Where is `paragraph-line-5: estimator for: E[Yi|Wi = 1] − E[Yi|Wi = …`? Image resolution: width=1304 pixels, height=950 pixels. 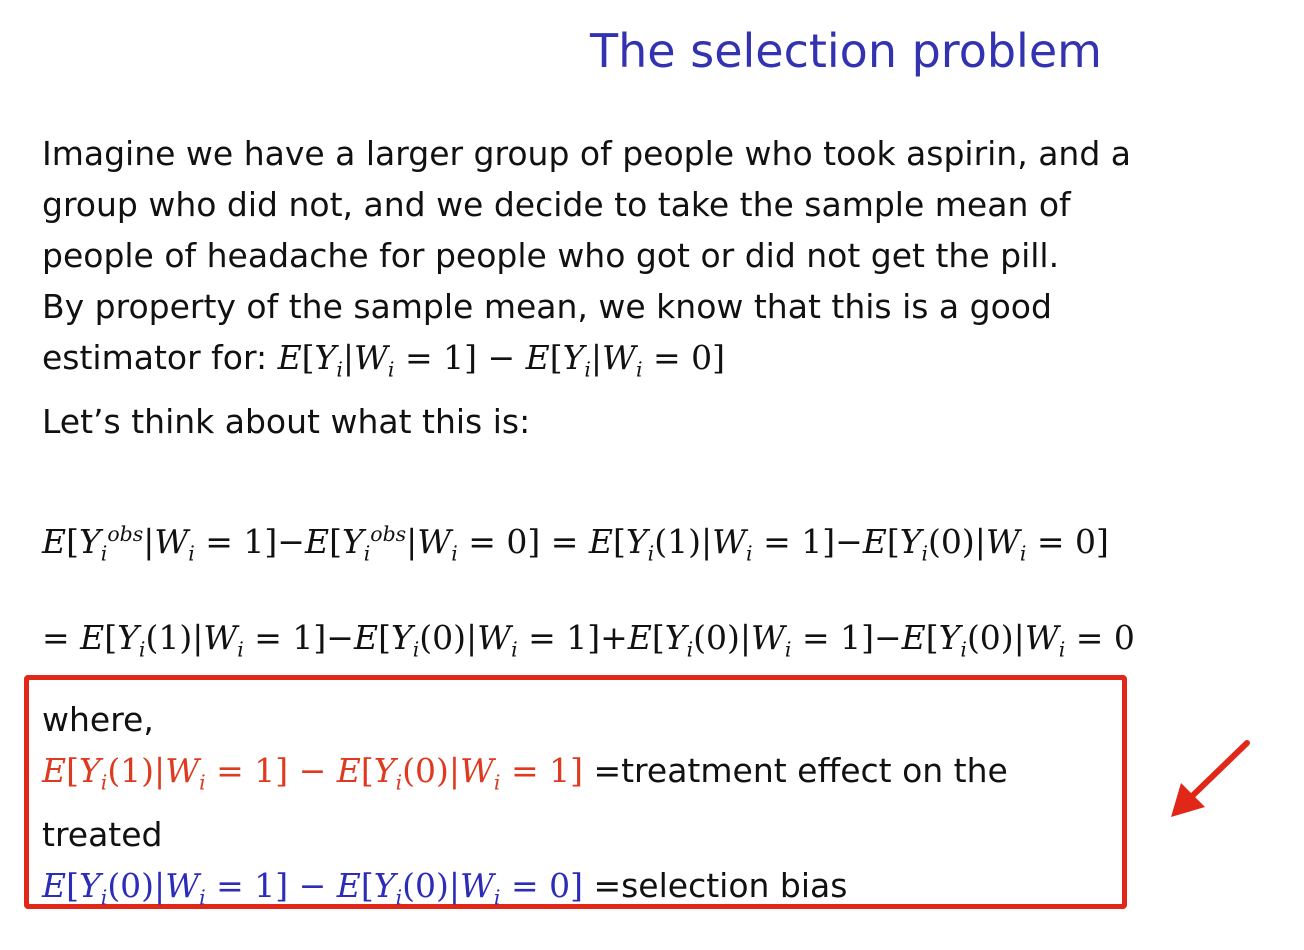
paragraph-line-5: estimator for: E[Yi|Wi = 1] − E[Yi|Wi = … is located at coordinates (586, 364).